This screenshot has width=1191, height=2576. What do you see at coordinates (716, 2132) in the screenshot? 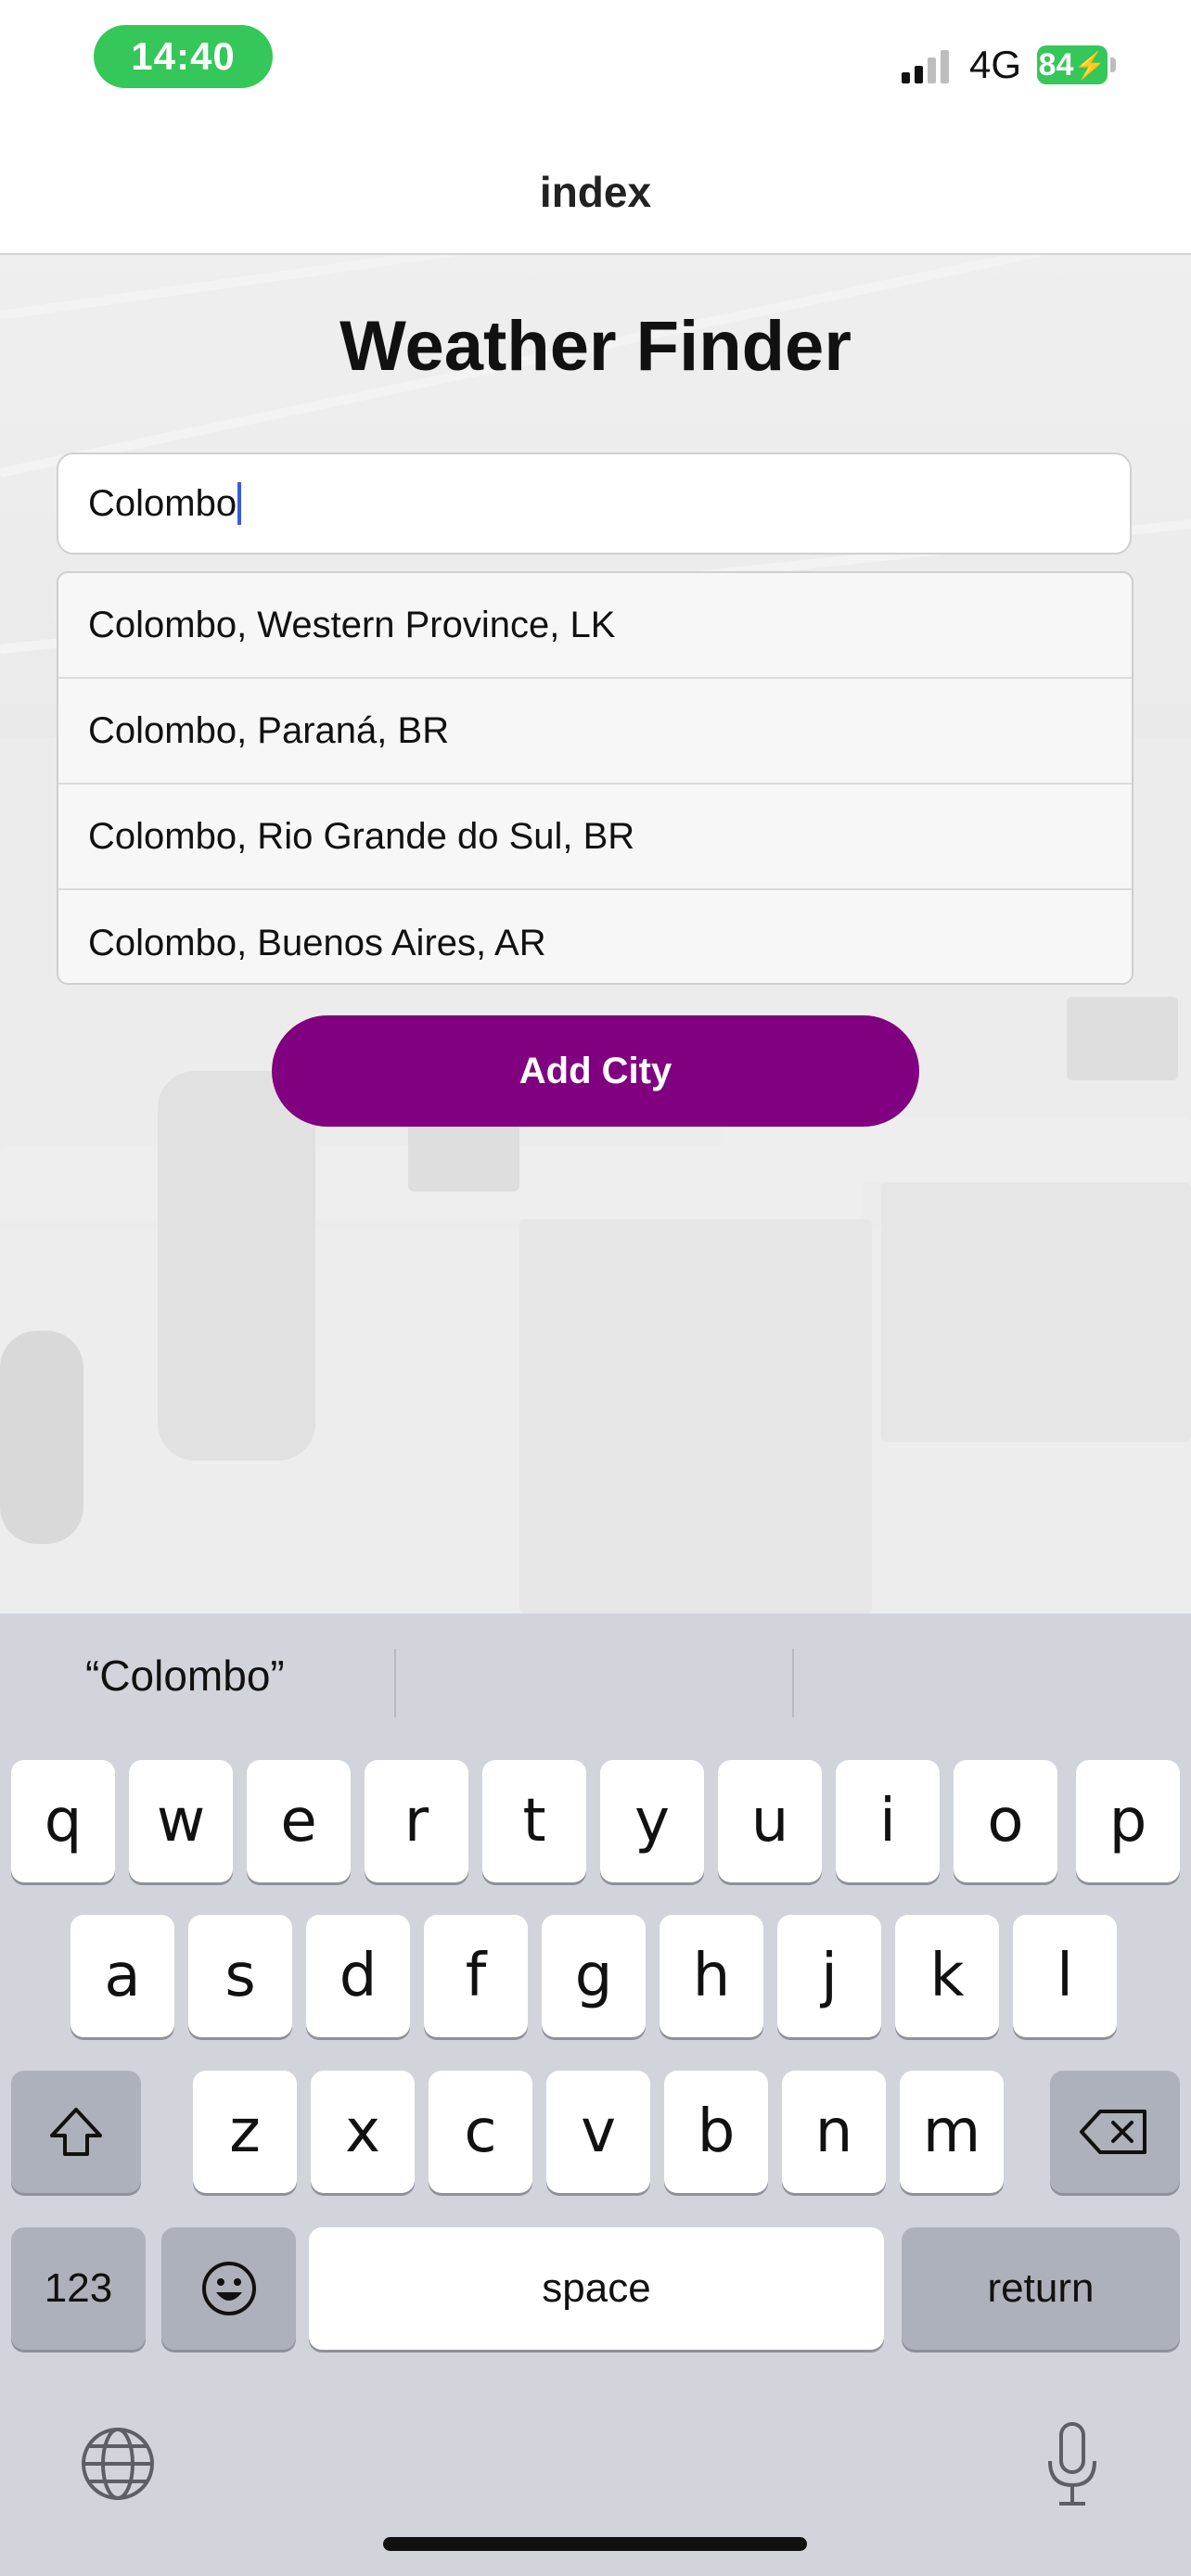
I see `key-b: b` at bounding box center [716, 2132].